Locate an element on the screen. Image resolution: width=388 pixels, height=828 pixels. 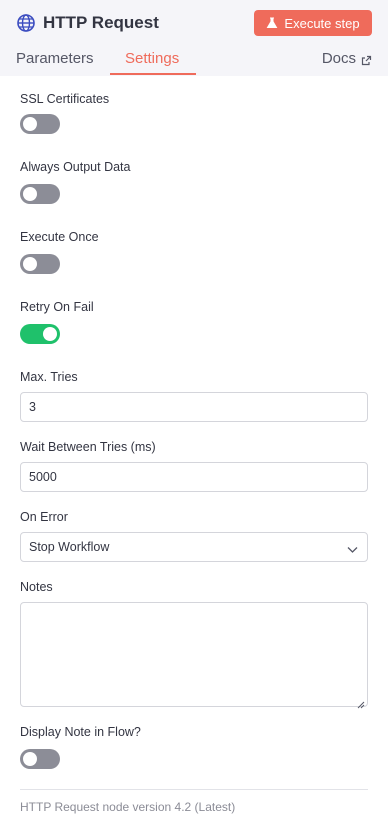
always-output-data-toggle is located at coordinates (40, 194).